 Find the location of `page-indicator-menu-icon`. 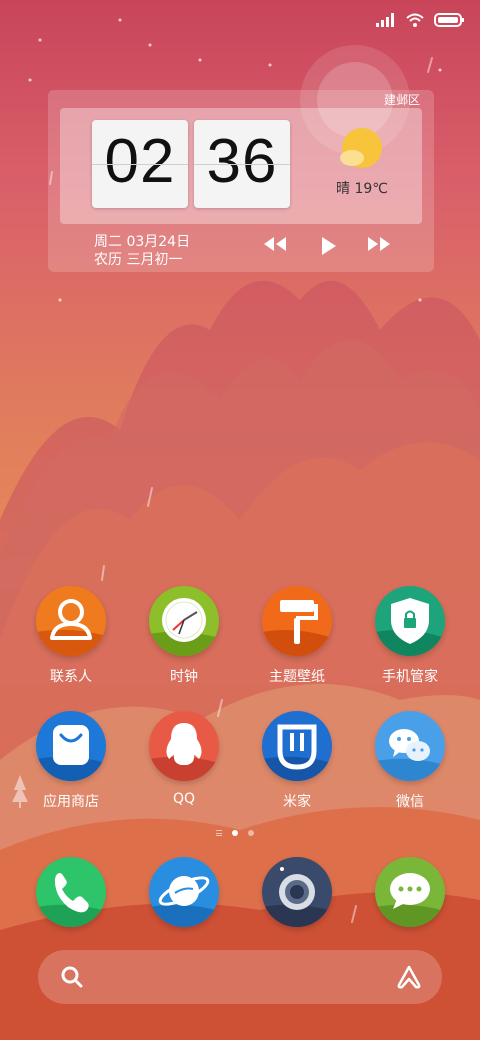

page-indicator-menu-icon is located at coordinates (219, 833).